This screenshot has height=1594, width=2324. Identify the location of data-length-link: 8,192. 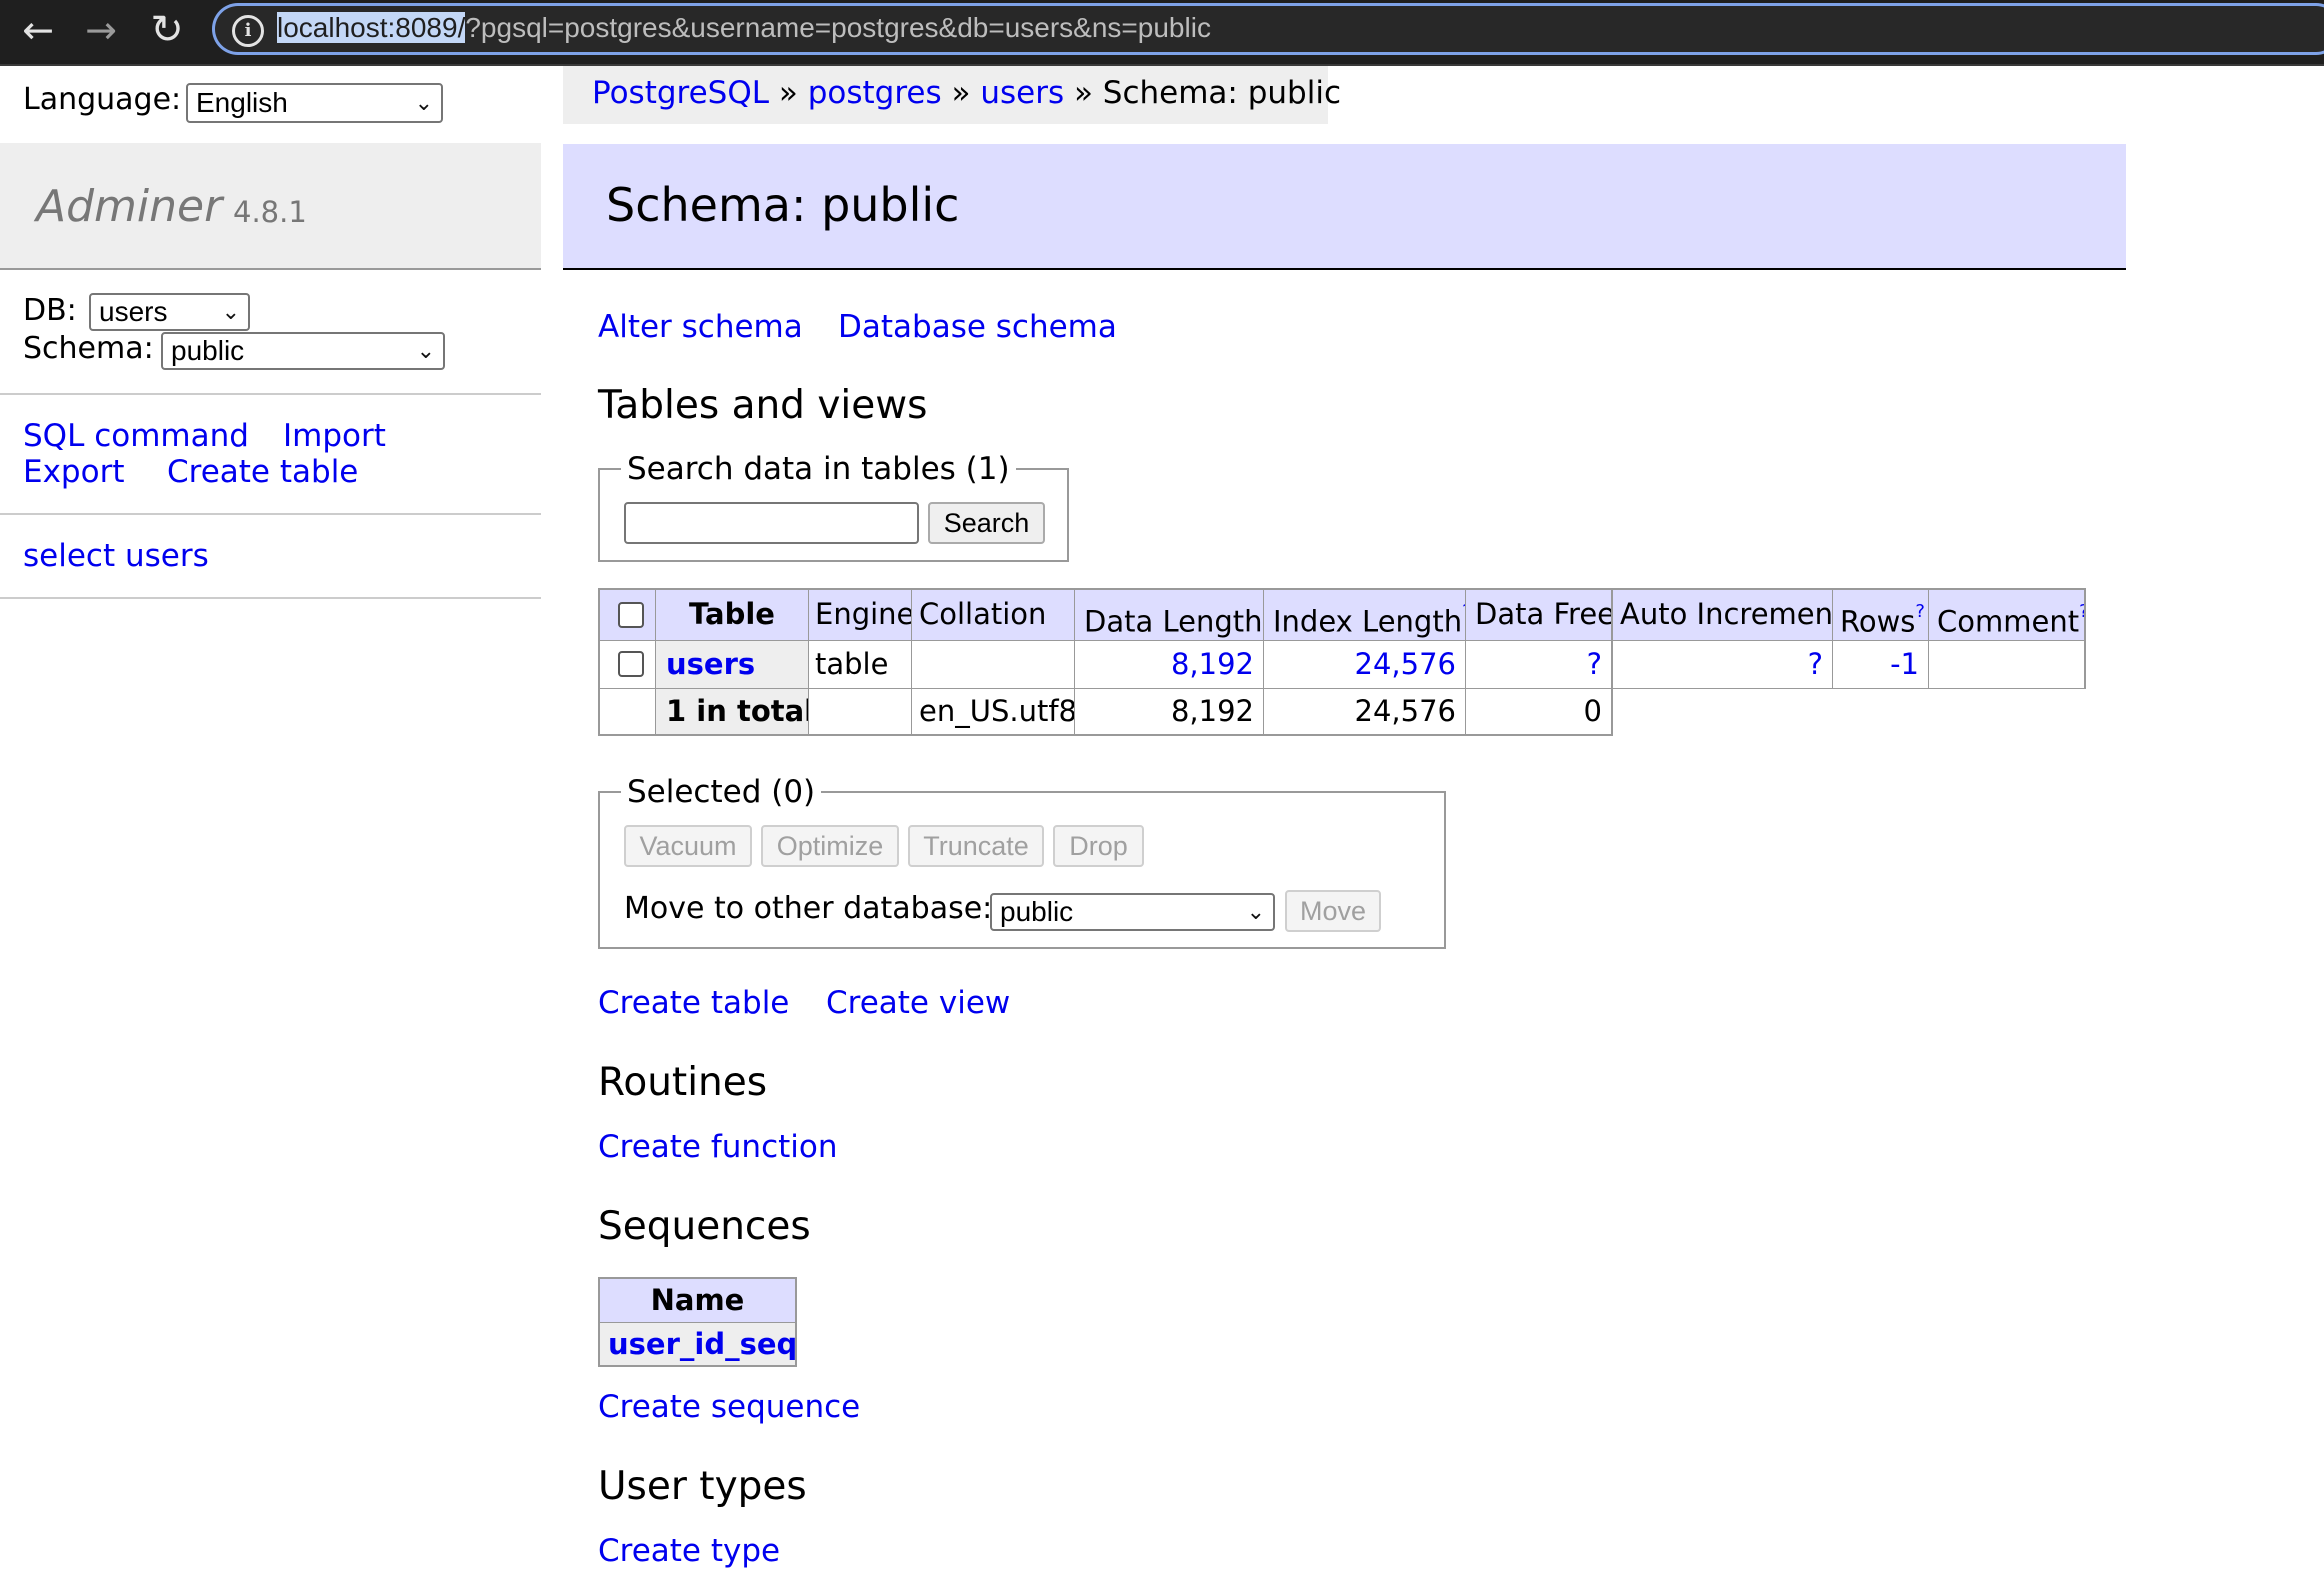
(1212, 664).